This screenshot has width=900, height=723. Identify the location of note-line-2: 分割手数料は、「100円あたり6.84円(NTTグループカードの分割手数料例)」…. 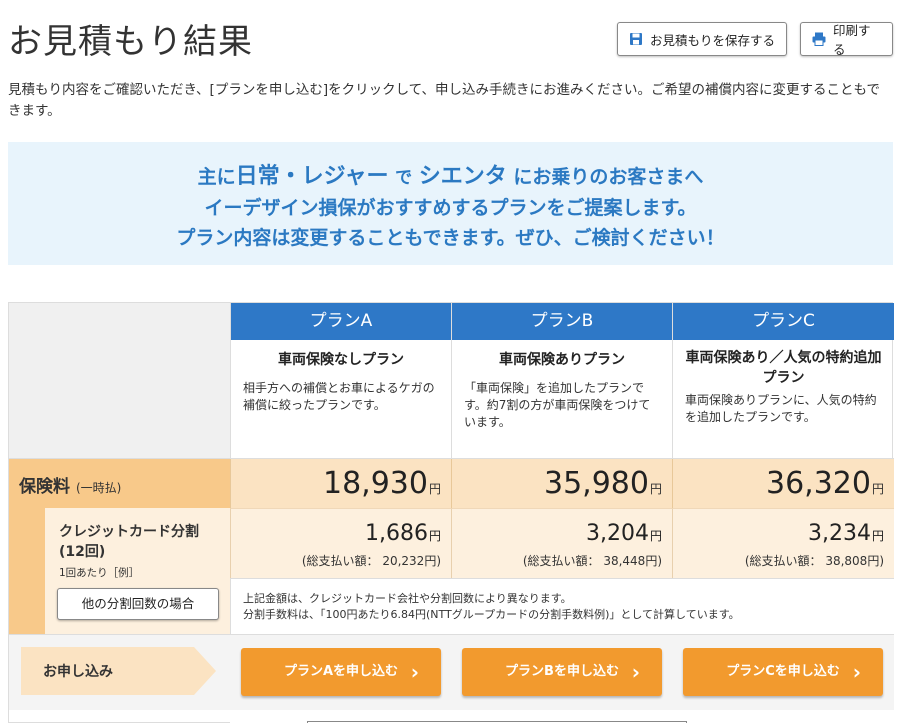
(491, 614).